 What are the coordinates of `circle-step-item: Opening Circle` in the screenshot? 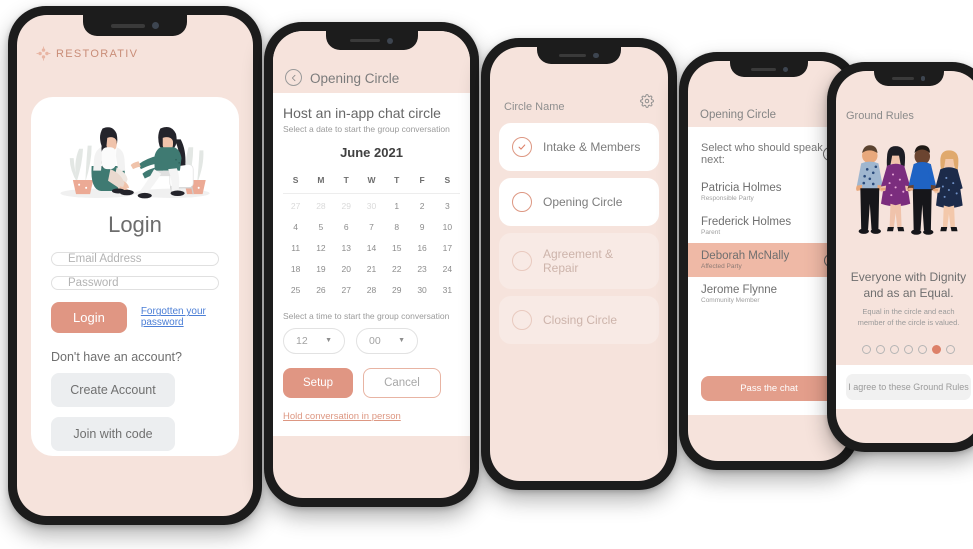 It's located at (579, 202).